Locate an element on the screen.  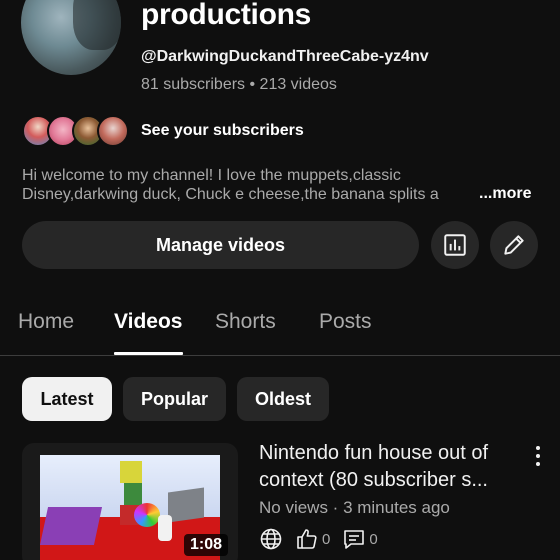
video-meta: No views · 3 minutes ago is located at coordinates (354, 507).